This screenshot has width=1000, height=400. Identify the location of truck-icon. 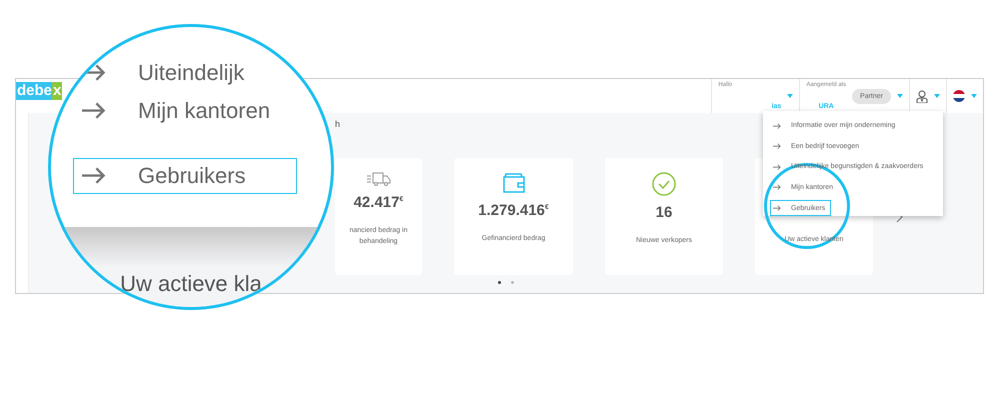
(378, 179).